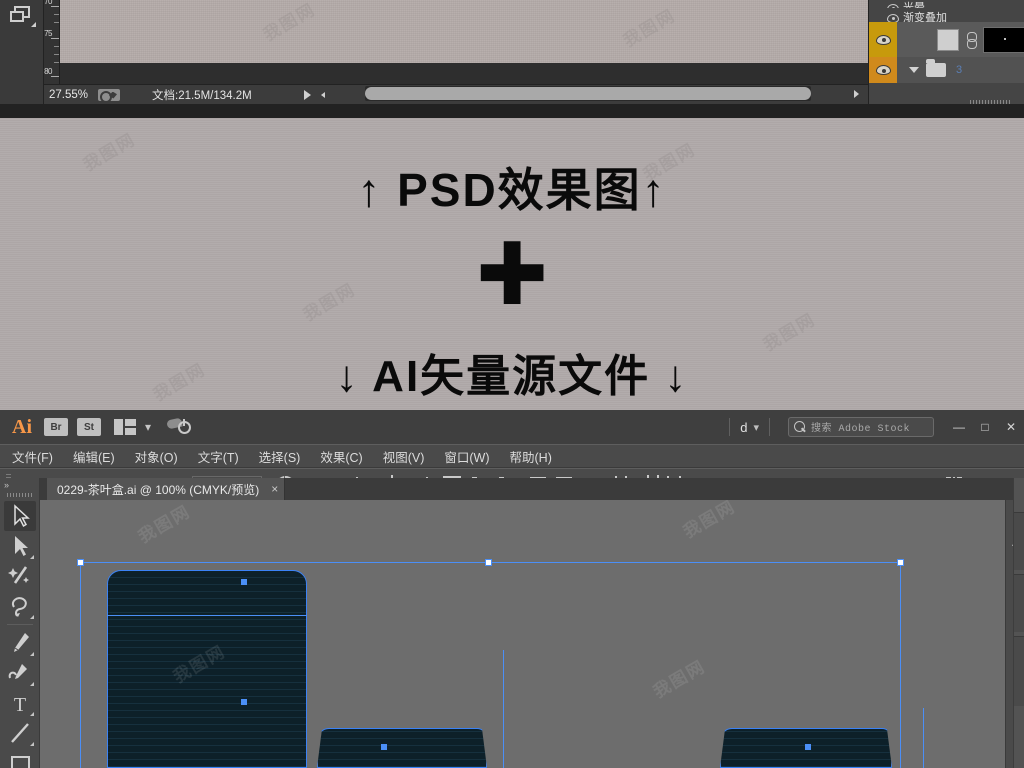 The width and height of the screenshot is (1024, 768). I want to click on arrange-documents-icon, so click(125, 427).